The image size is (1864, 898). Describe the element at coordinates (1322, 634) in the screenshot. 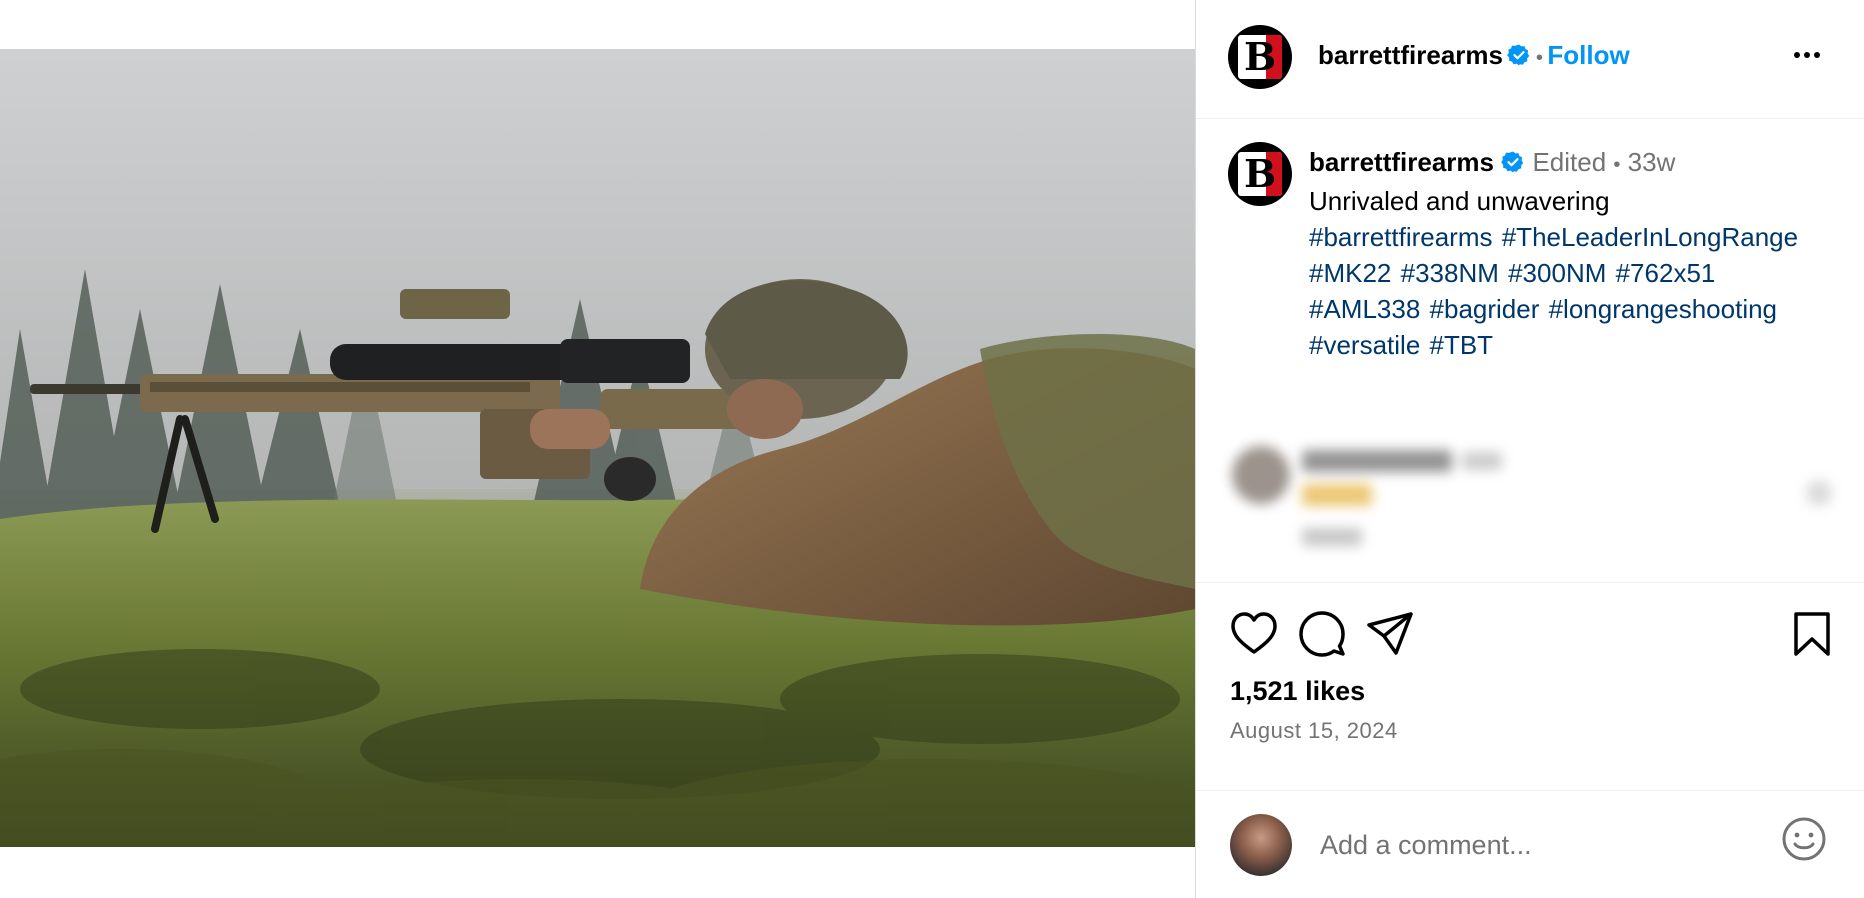

I see `comment-icon` at that location.